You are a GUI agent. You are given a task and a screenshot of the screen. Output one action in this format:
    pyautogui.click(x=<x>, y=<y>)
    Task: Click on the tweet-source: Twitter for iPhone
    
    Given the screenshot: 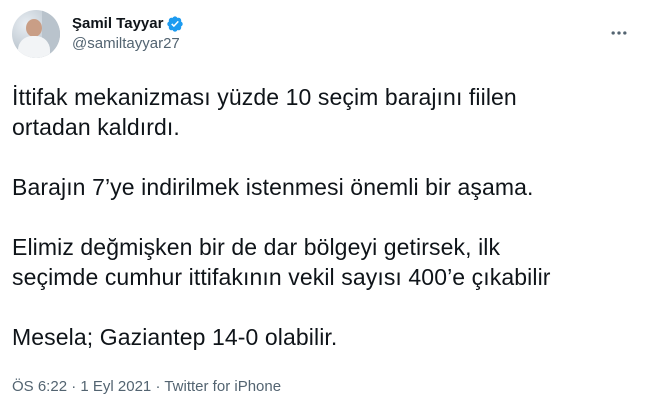 What is the action you would take?
    pyautogui.click(x=222, y=386)
    